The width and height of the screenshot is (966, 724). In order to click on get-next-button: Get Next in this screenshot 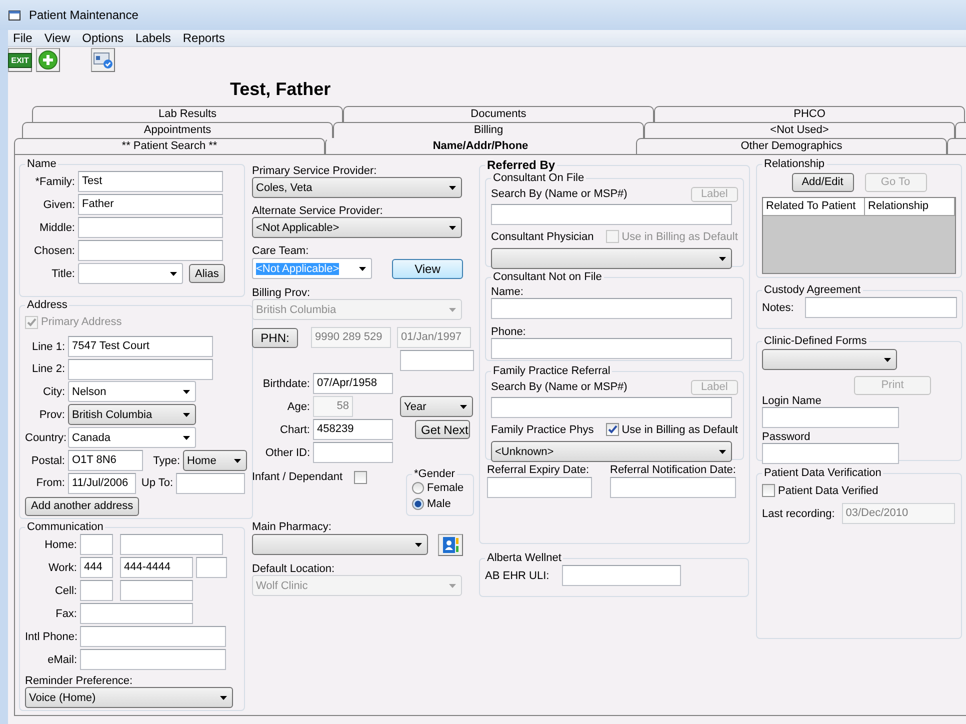, I will do `click(442, 429)`.